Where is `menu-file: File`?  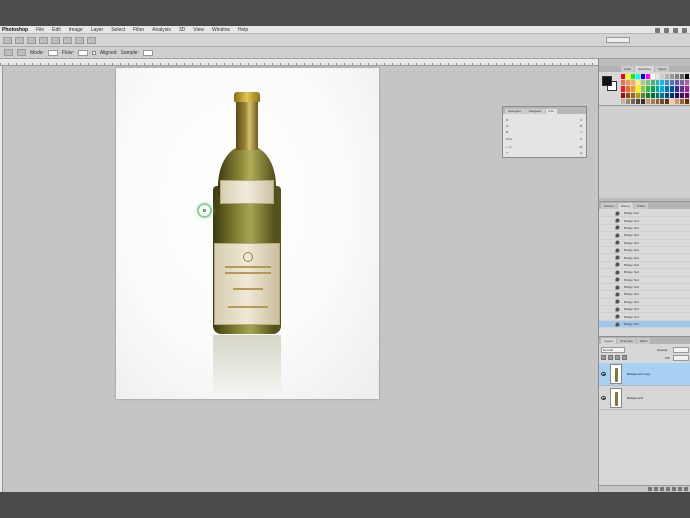
menu-file: File is located at coordinates (40, 30).